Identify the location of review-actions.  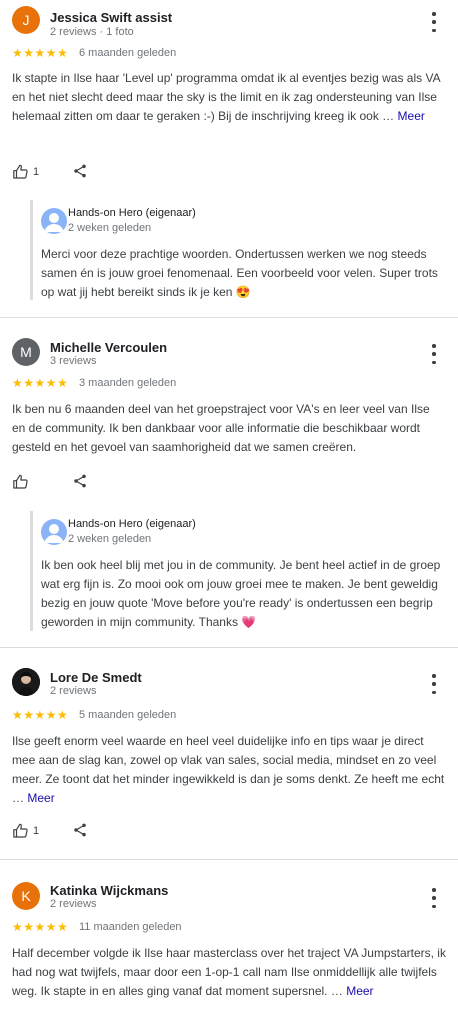
(49, 482).